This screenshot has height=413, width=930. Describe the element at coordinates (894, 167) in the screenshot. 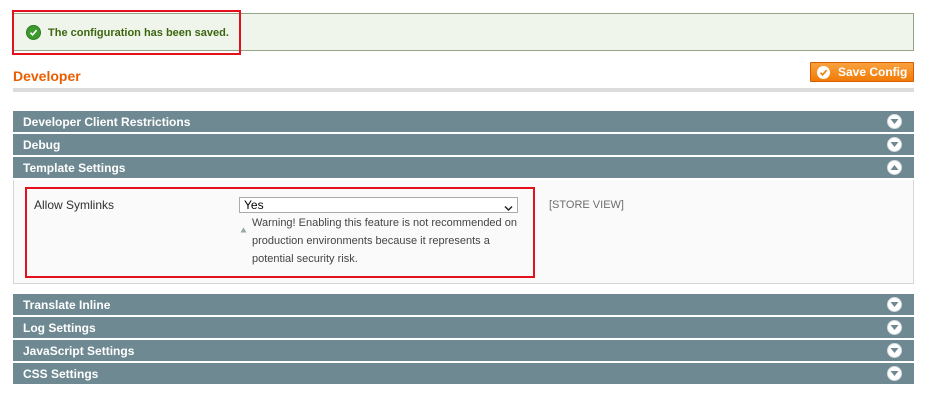

I see `collapse-icon` at that location.